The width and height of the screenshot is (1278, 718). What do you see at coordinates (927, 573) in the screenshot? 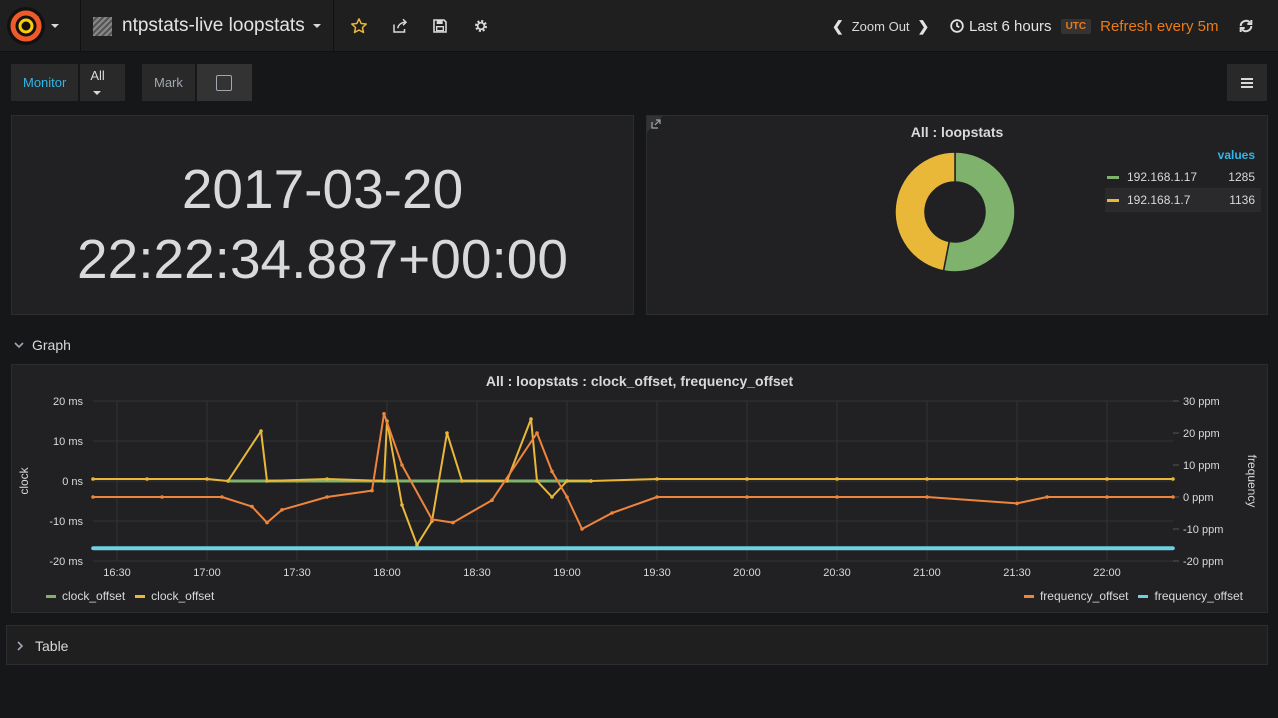
I see `x-tick-label: 21:00` at bounding box center [927, 573].